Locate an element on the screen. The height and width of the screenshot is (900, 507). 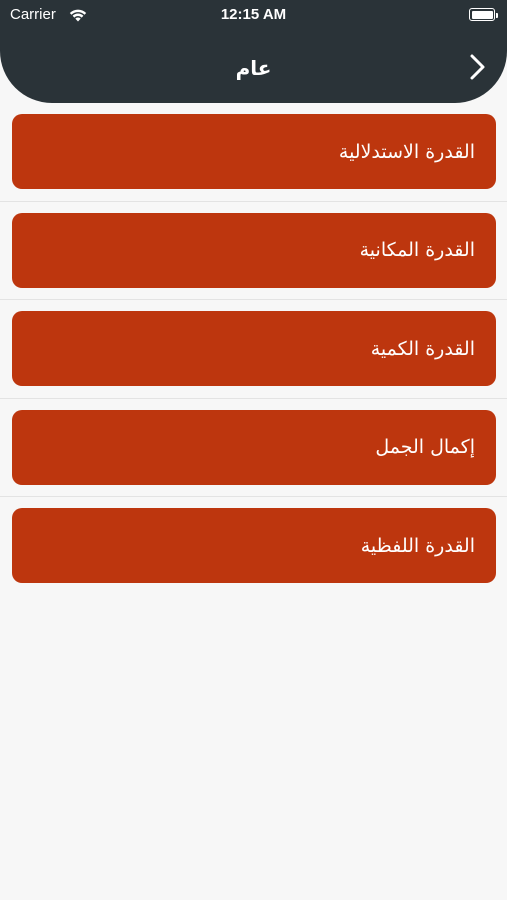
nav-header: Carrier 12:15 AM عام is located at coordinates (253, 51).